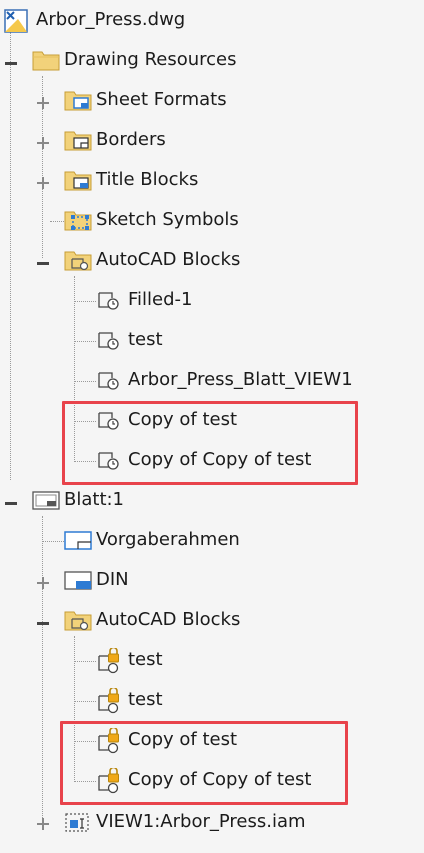 The height and width of the screenshot is (853, 424). I want to click on node-label: Borders, so click(131, 139).